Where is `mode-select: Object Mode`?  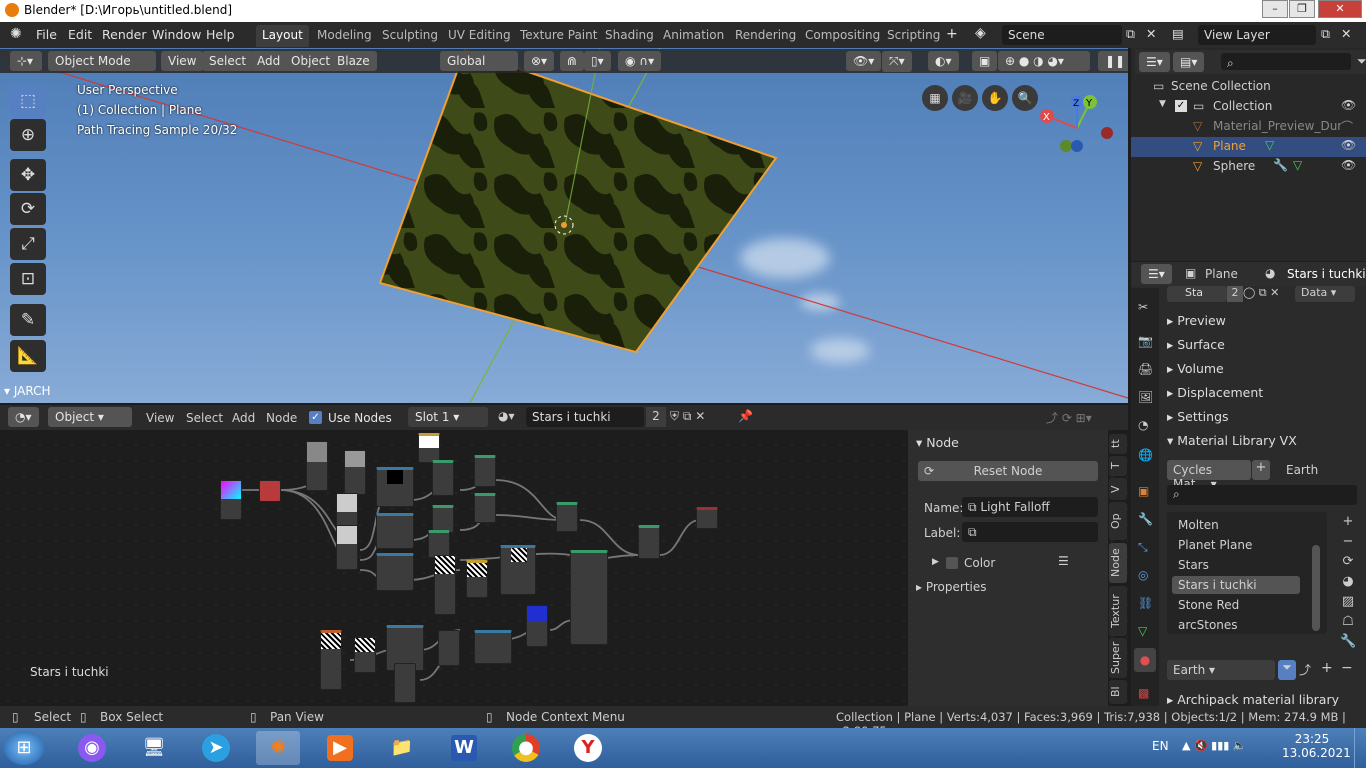 mode-select: Object Mode is located at coordinates (102, 61).